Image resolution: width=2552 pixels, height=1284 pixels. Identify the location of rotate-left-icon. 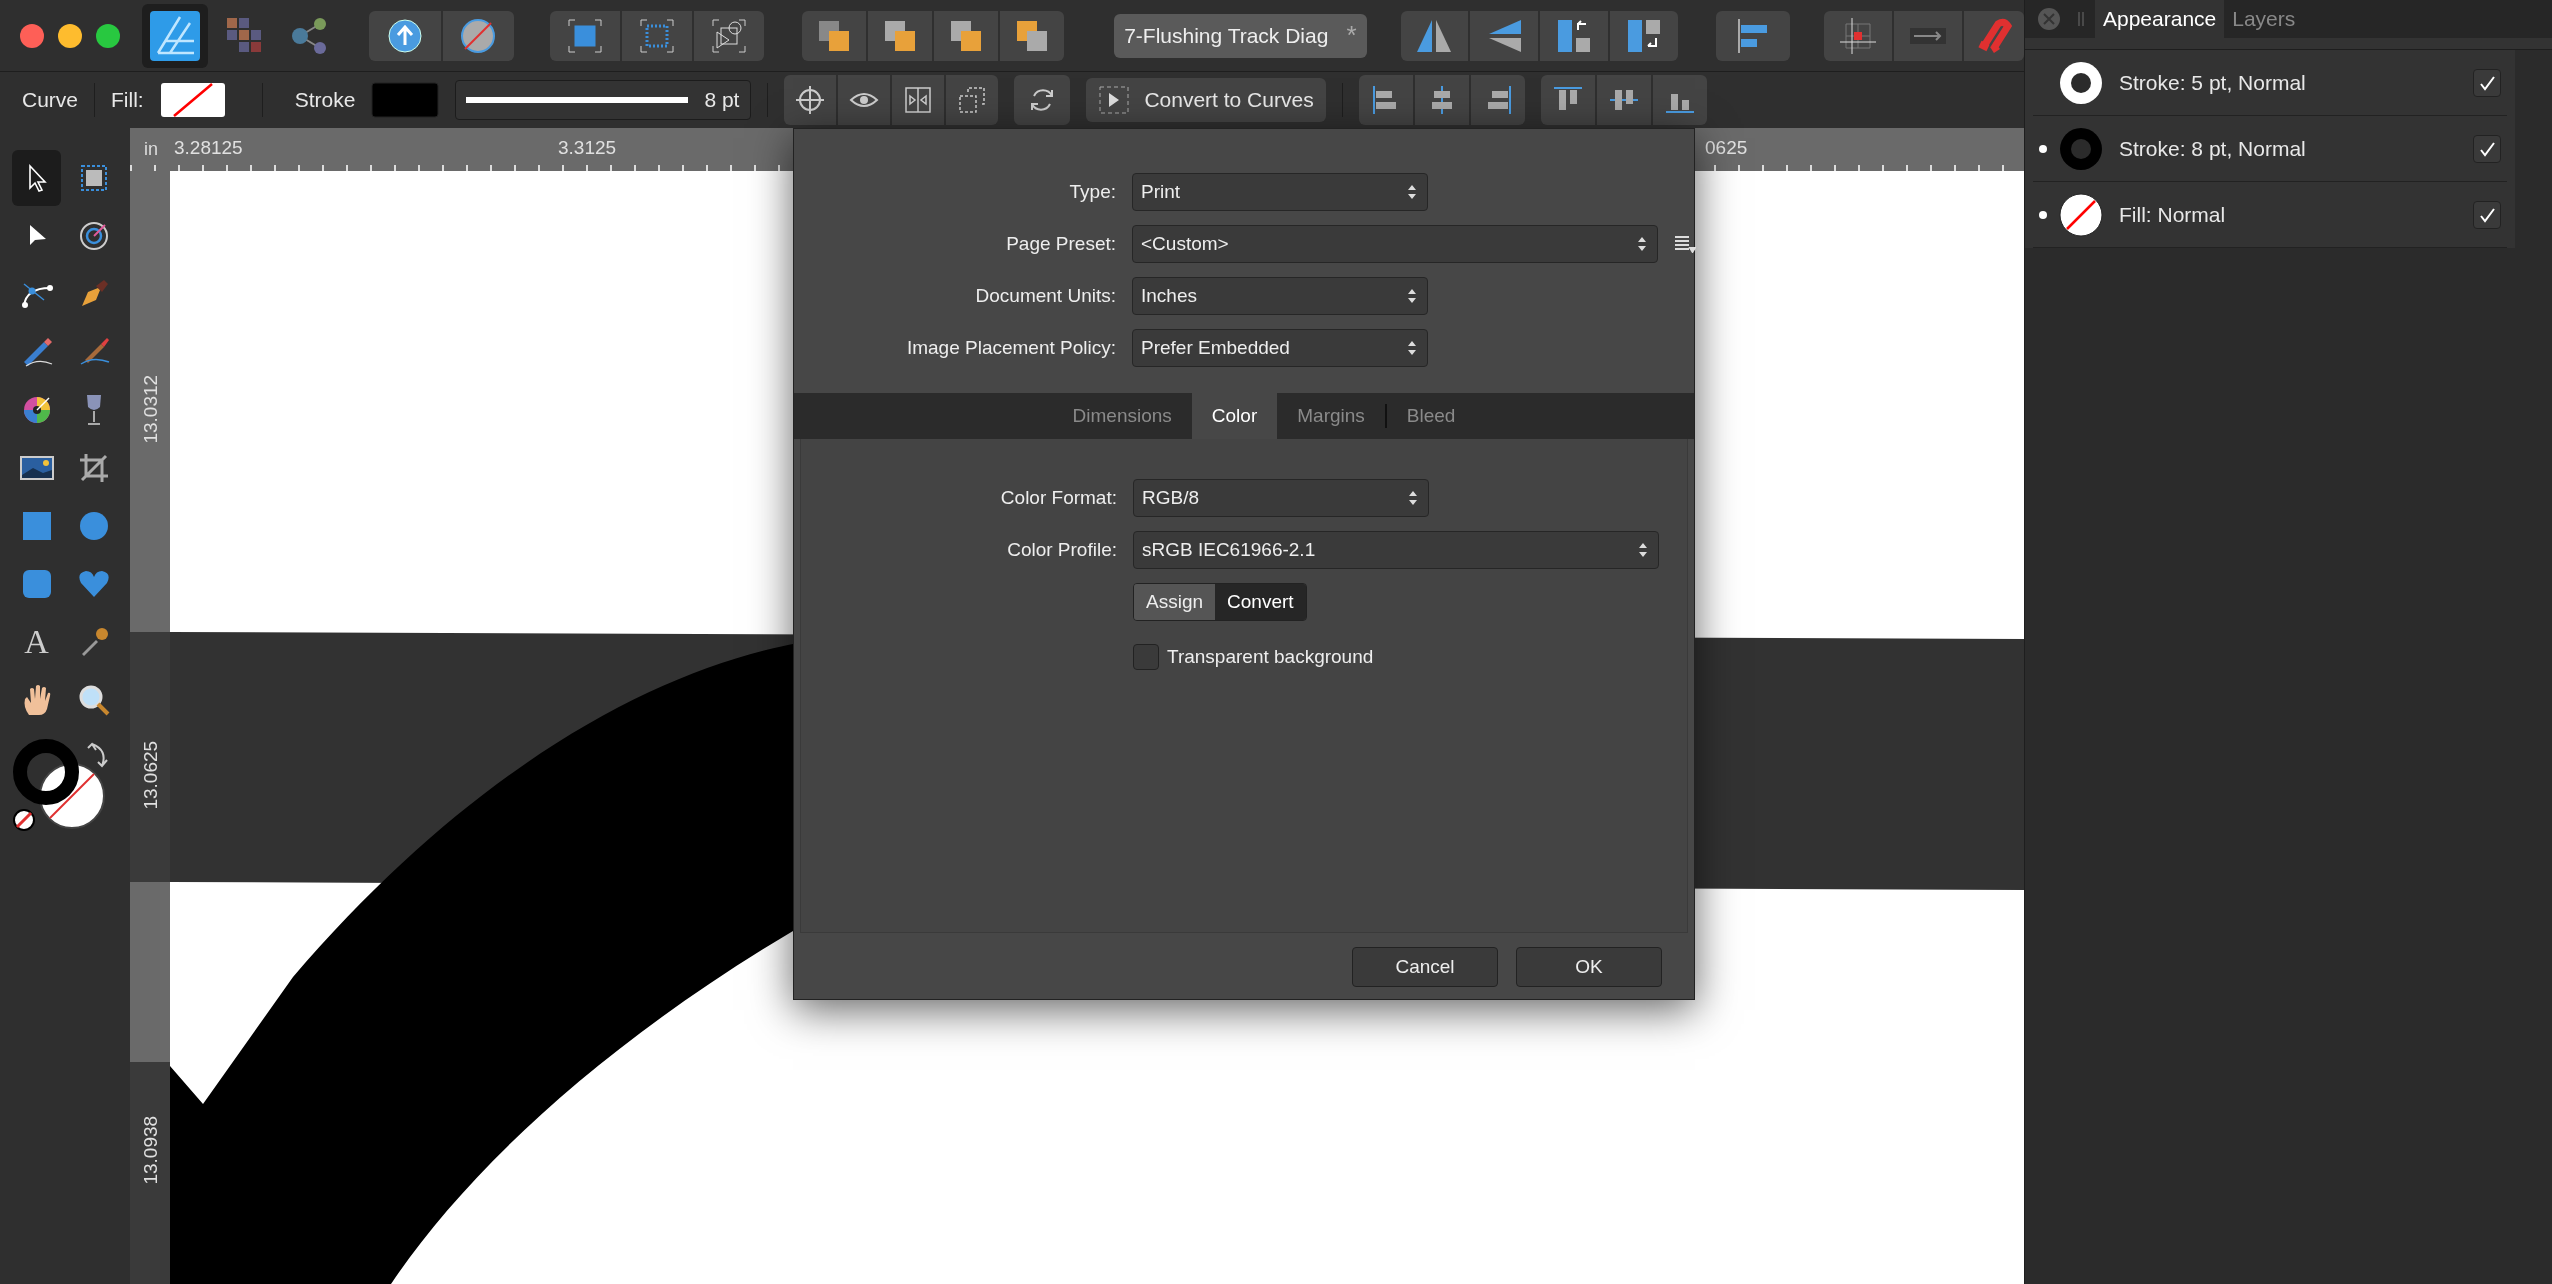
(1574, 35).